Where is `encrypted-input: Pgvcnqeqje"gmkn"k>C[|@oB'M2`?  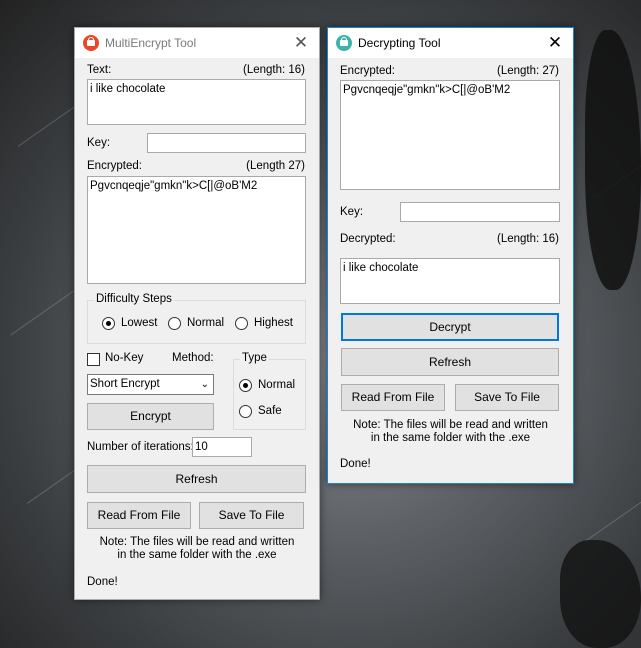 encrypted-input: Pgvcnqeqje"gmkn"k>C[|@oB'M2 is located at coordinates (450, 135).